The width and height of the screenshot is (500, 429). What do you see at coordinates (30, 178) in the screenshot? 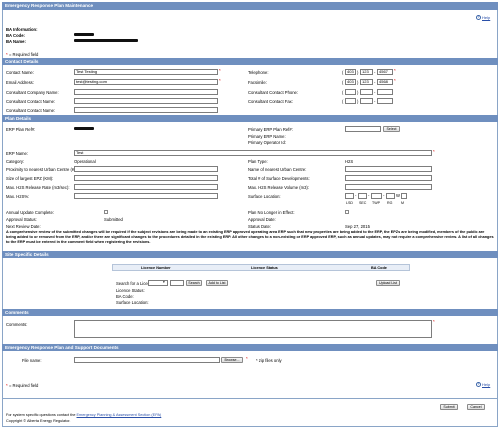
I see `epz-label: Size of largest EPZ (KM):` at bounding box center [30, 178].